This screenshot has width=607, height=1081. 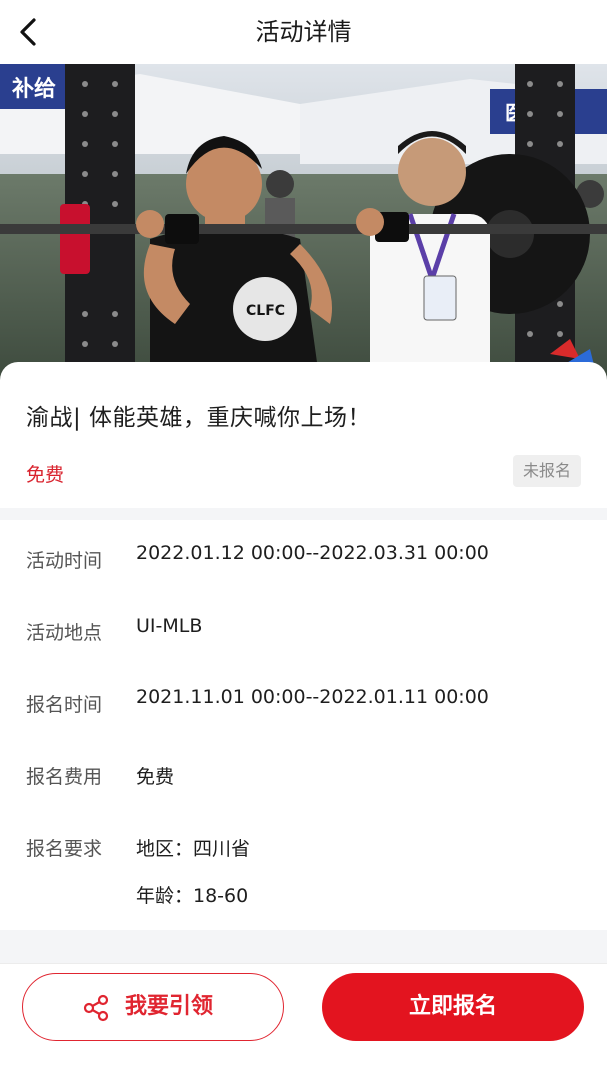 I want to click on detail-label-signup-fee: 报名费用, so click(x=64, y=777).